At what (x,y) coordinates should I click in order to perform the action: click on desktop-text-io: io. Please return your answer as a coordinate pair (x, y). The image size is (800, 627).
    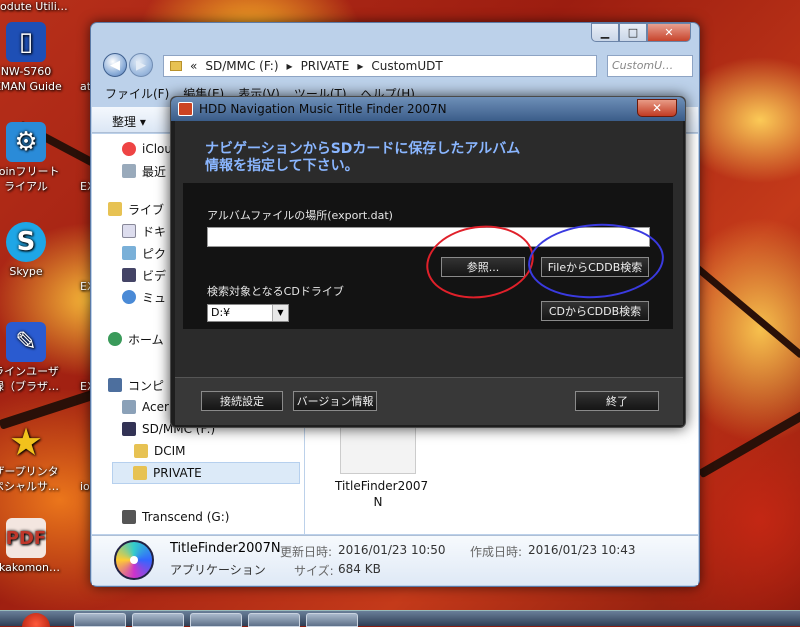
    Looking at the image, I should click on (85, 486).